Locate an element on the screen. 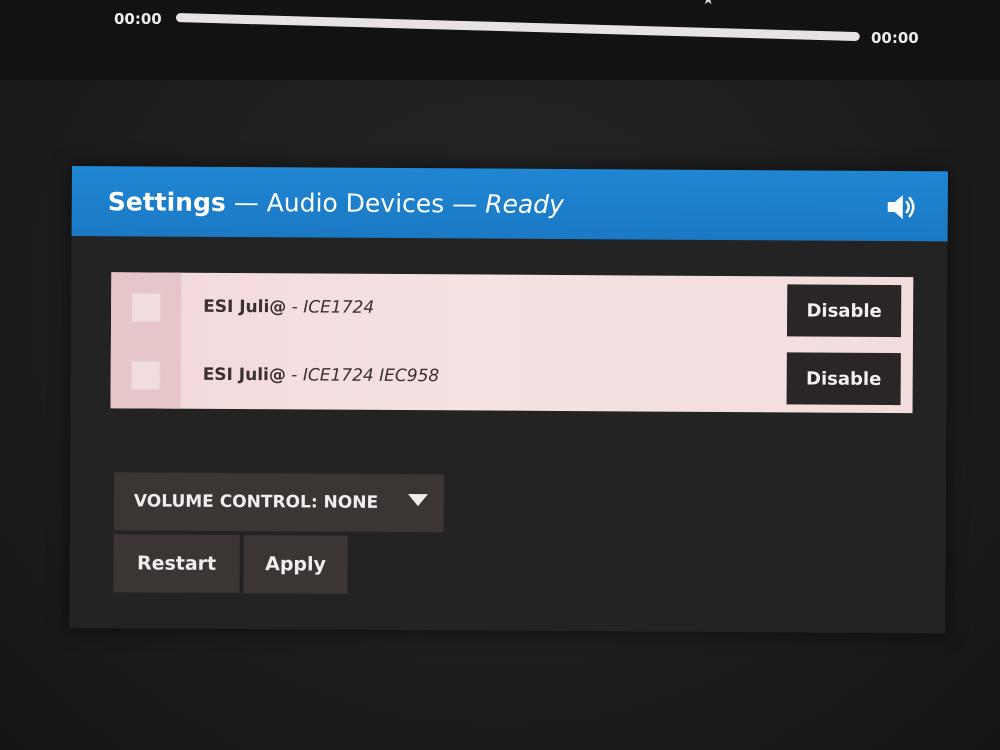 The width and height of the screenshot is (1000, 750). status-text: Ready is located at coordinates (524, 204).